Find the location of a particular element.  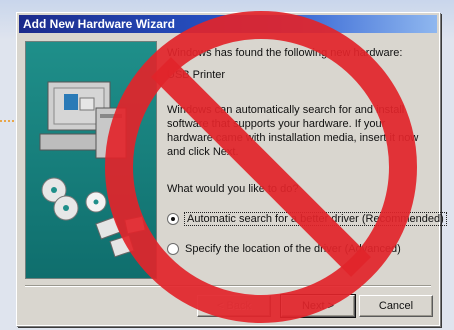

radio-dot is located at coordinates (173, 219).